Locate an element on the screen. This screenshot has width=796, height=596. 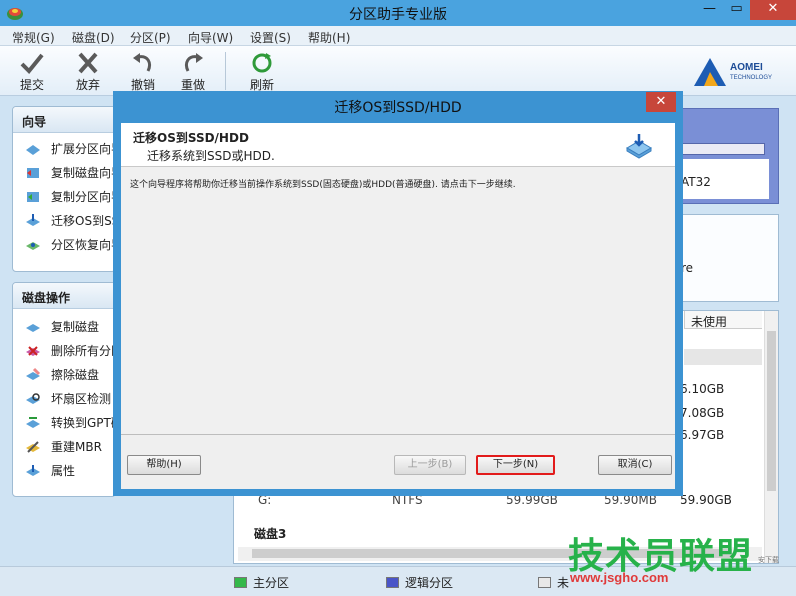
wizard-copy-disk: 复制磁盘向导 is located at coordinates (64, 173).